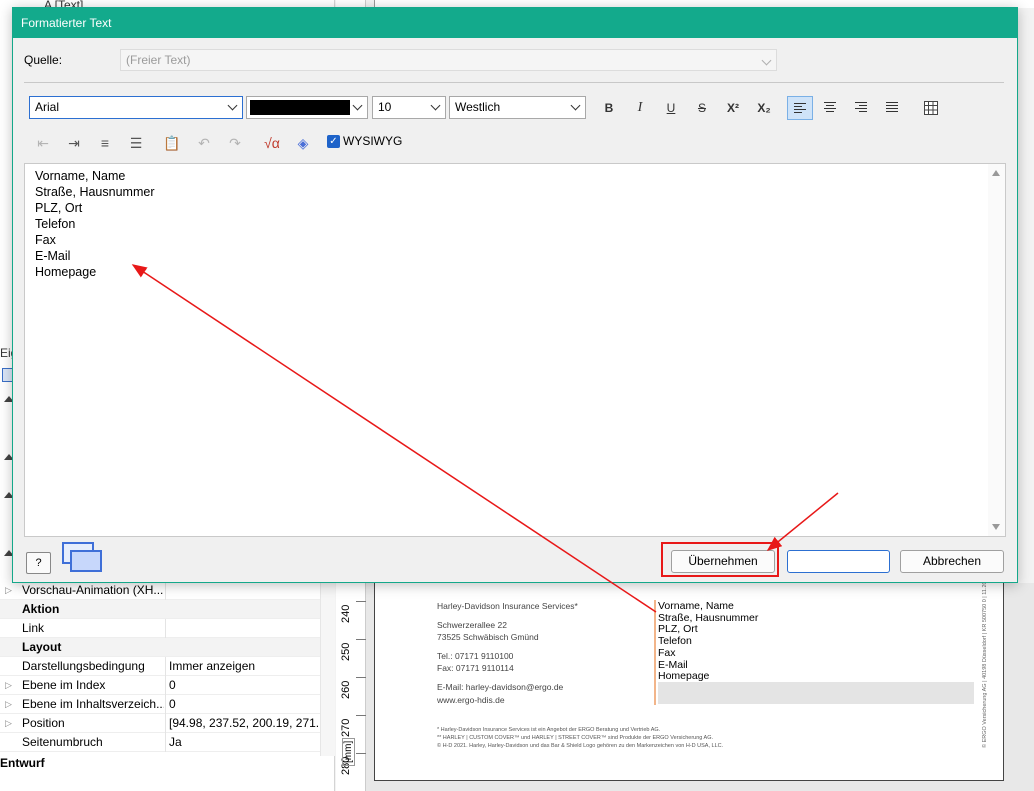 The height and width of the screenshot is (791, 1034). I want to click on blank-button, so click(838, 561).